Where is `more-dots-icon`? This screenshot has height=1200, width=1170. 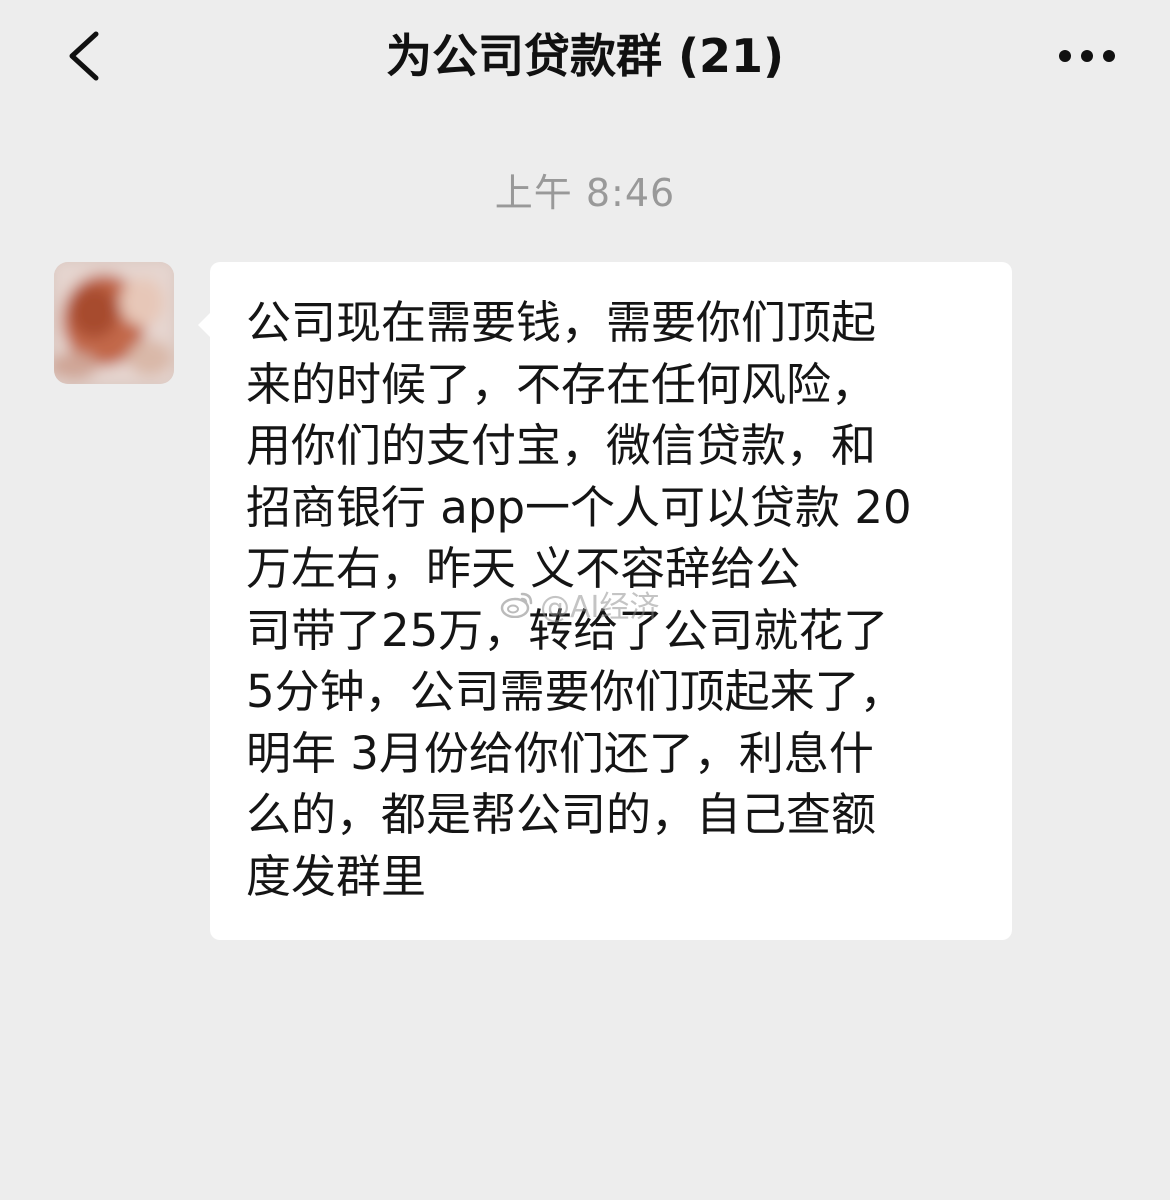 more-dots-icon is located at coordinates (1087, 56).